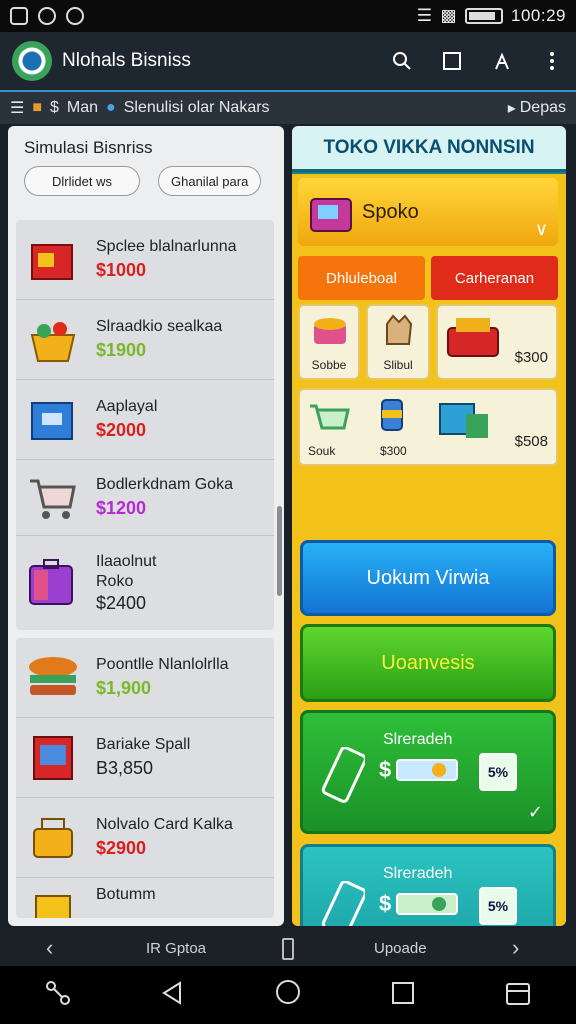  What do you see at coordinates (53, 678) in the screenshot?
I see `burger-icon` at bounding box center [53, 678].